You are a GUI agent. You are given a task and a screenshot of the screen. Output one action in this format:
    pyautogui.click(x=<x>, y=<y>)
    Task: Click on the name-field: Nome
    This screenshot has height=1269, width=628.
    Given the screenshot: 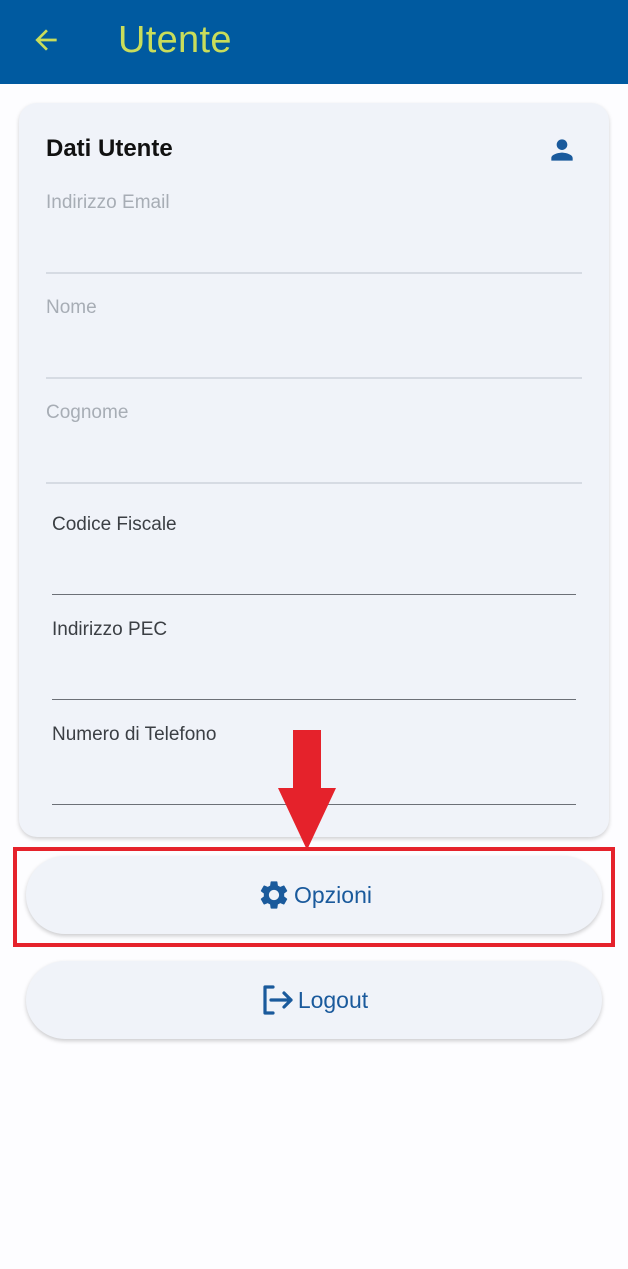 What is the action you would take?
    pyautogui.click(x=314, y=338)
    